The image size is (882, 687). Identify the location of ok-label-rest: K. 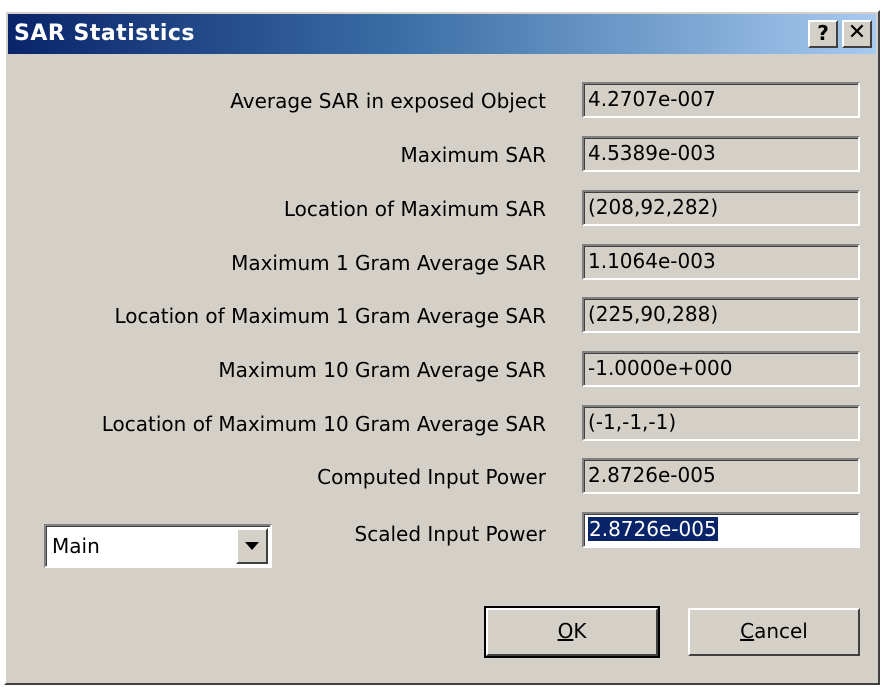
(580, 631).